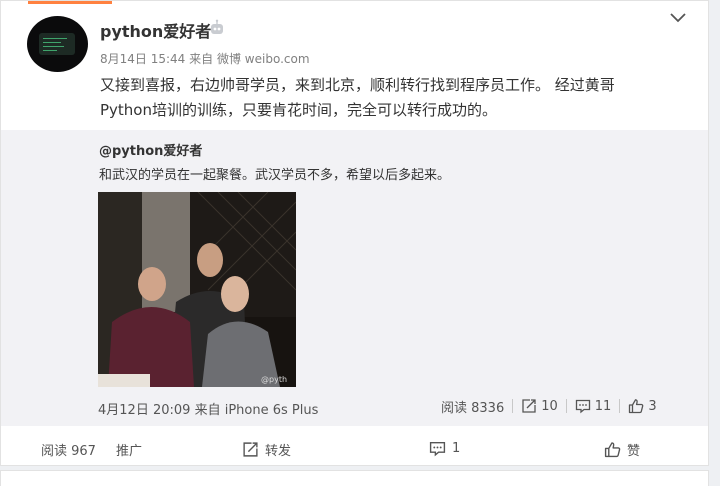 Image resolution: width=720 pixels, height=486 pixels. I want to click on repost-source: iPhone 6s Plus, so click(271, 410).